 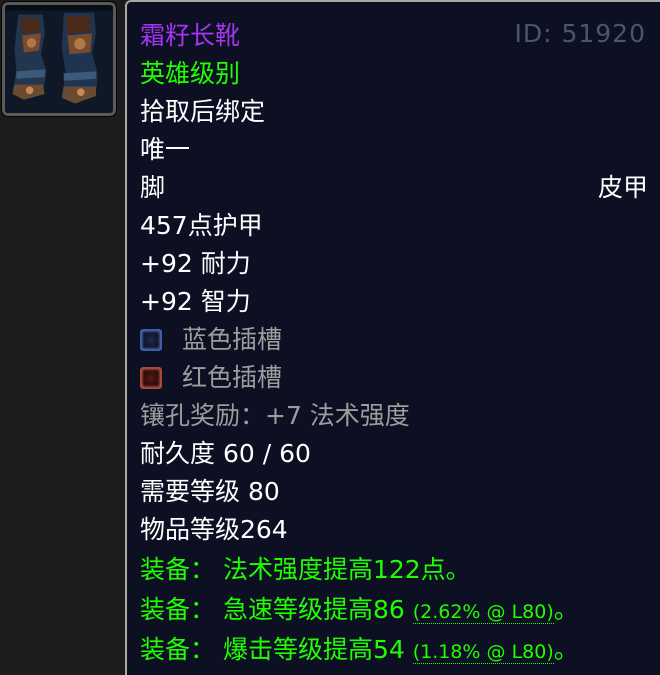 What do you see at coordinates (151, 378) in the screenshot?
I see `red-socket-icon` at bounding box center [151, 378].